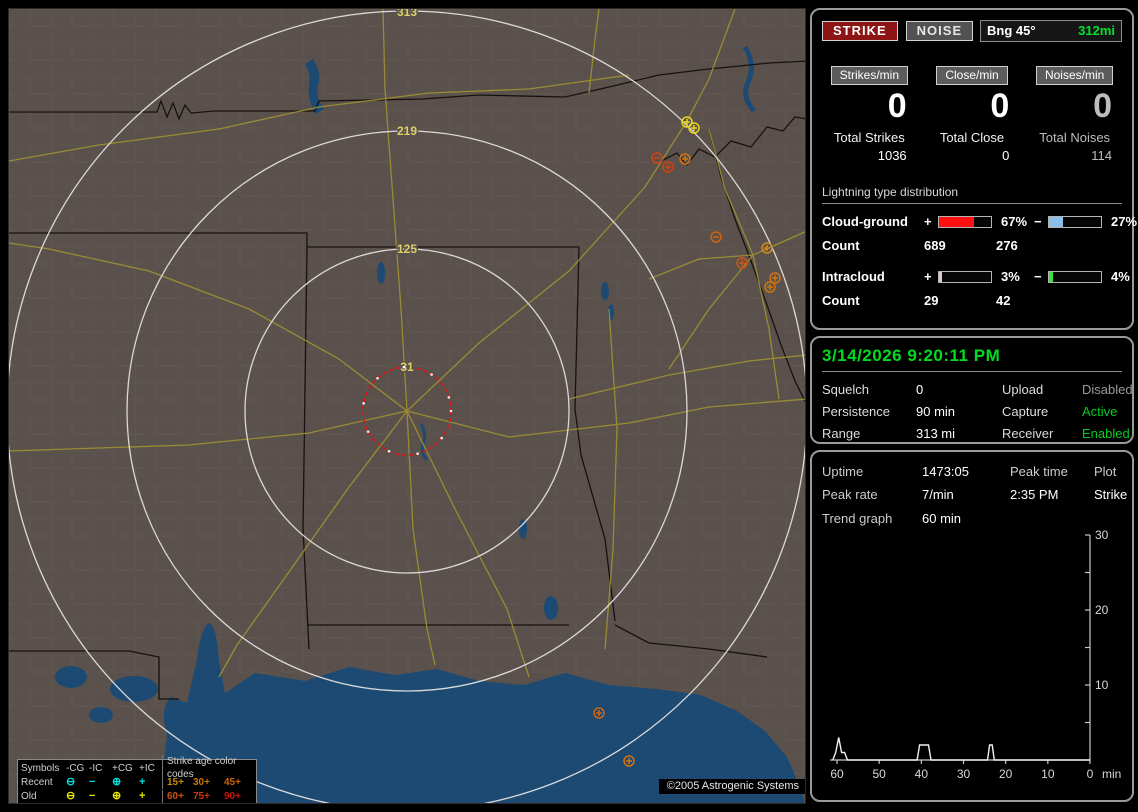 The width and height of the screenshot is (1138, 812). I want to click on cg-negative-bar, so click(1075, 221).